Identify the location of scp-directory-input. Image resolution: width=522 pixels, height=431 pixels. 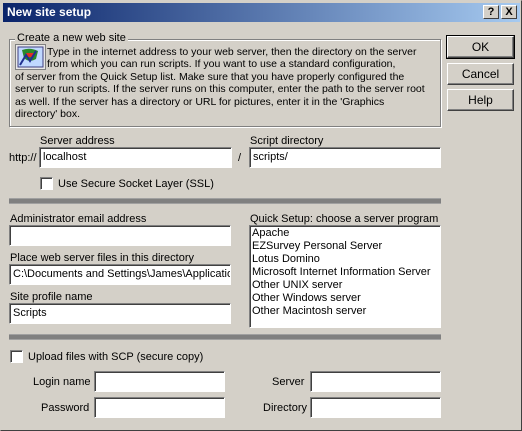
(375, 407).